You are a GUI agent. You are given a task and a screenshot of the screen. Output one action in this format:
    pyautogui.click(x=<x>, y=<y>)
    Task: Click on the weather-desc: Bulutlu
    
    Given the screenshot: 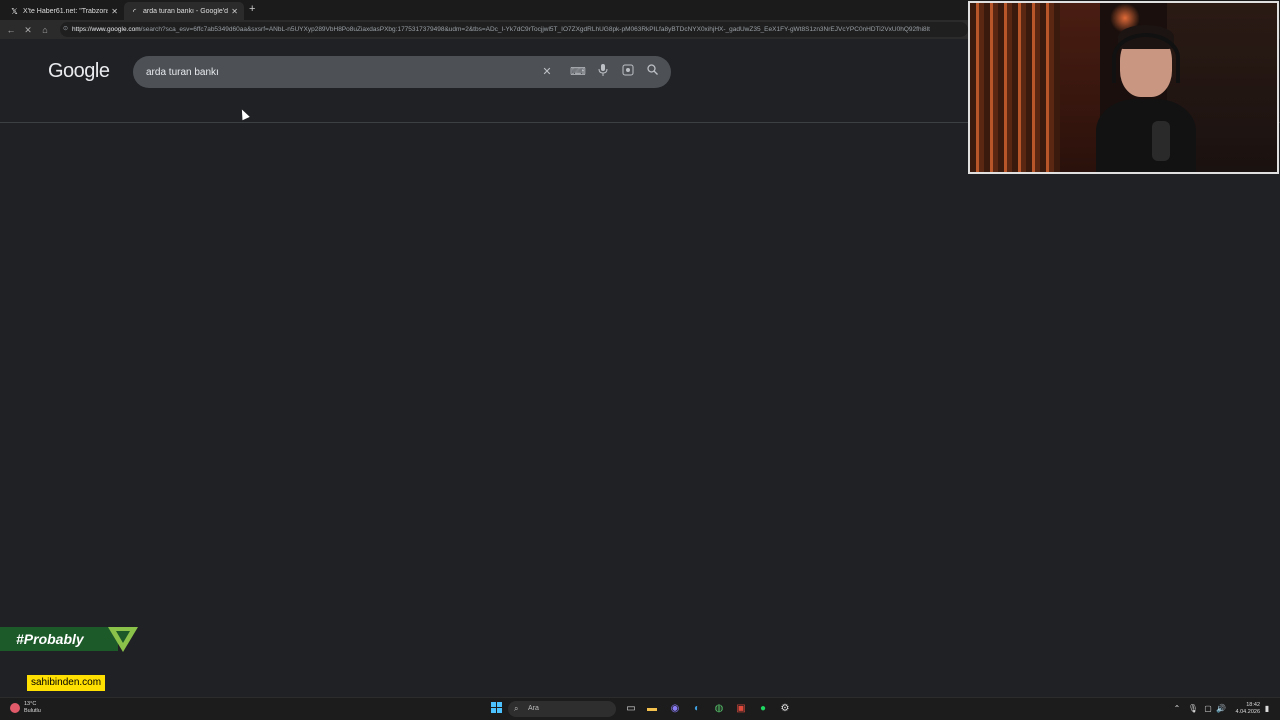 What is the action you would take?
    pyautogui.click(x=32, y=711)
    